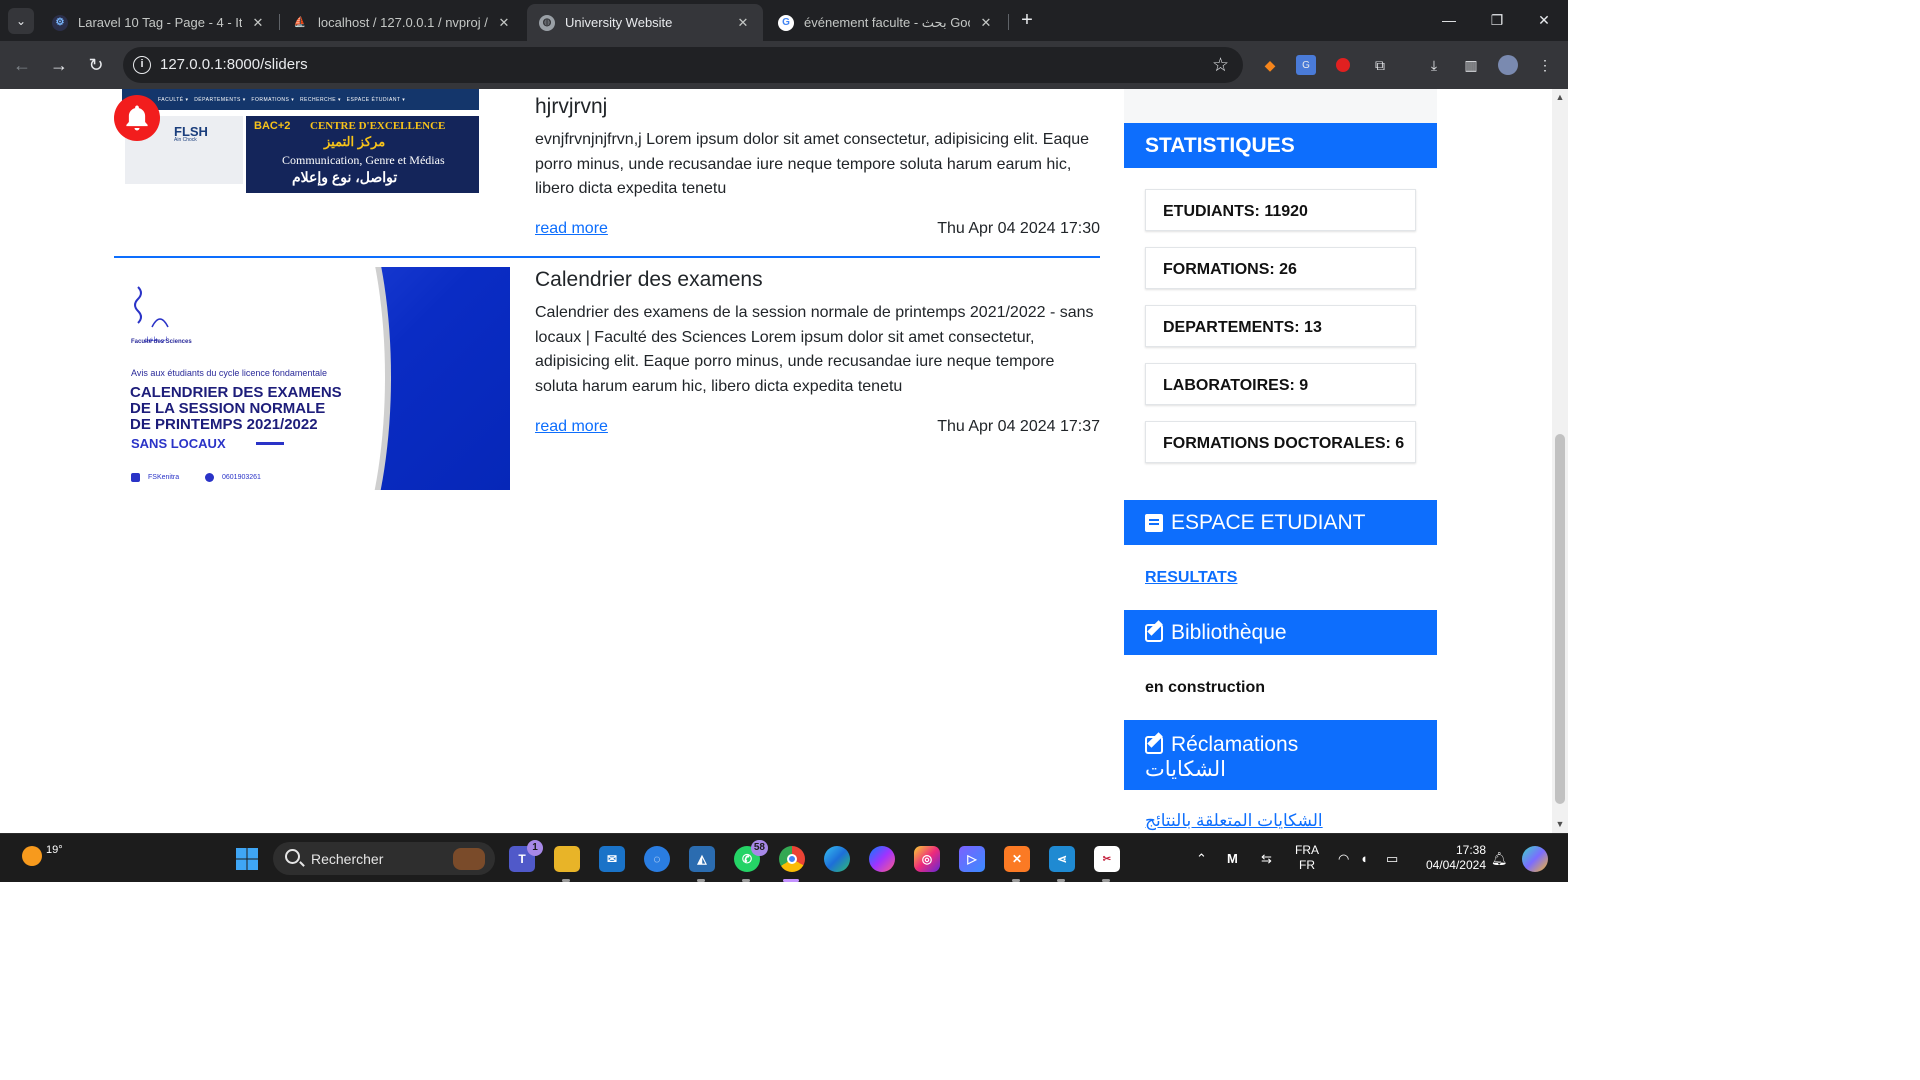 Image resolution: width=1920 pixels, height=1080 pixels. Describe the element at coordinates (1191, 578) in the screenshot. I see `resultats-link: RESULTATS` at that location.